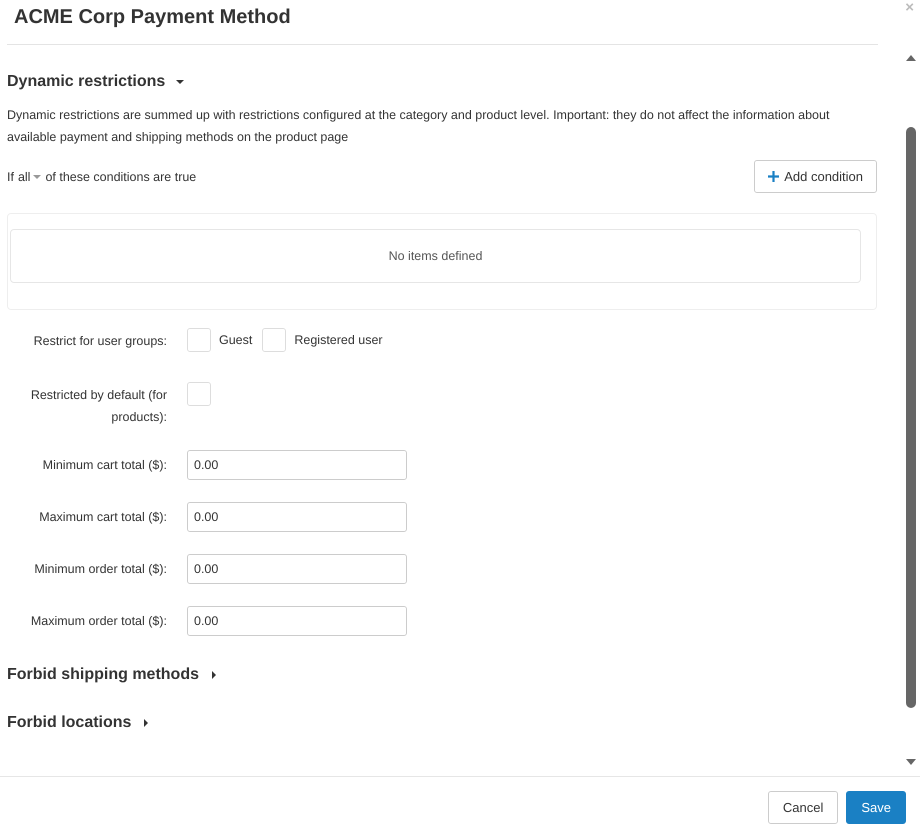  Describe the element at coordinates (435, 256) in the screenshot. I see `empty-text: No items defined` at that location.